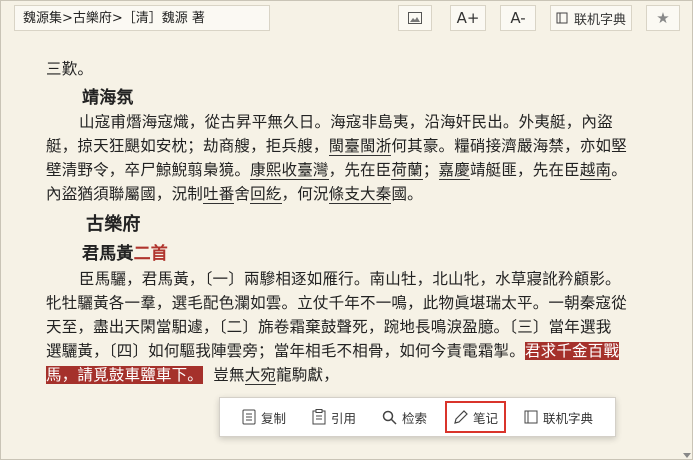 The width and height of the screenshot is (693, 460). I want to click on term: 條支, so click(344, 194).